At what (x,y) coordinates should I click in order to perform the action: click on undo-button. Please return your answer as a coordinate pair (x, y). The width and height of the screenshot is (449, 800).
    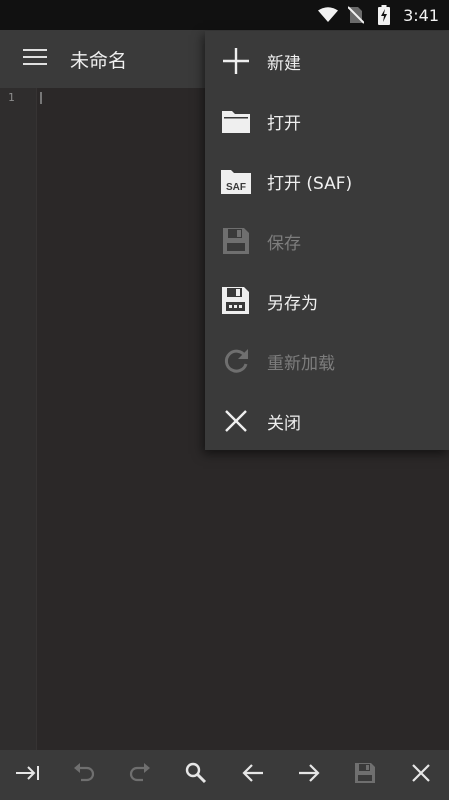
    Looking at the image, I should click on (84, 775).